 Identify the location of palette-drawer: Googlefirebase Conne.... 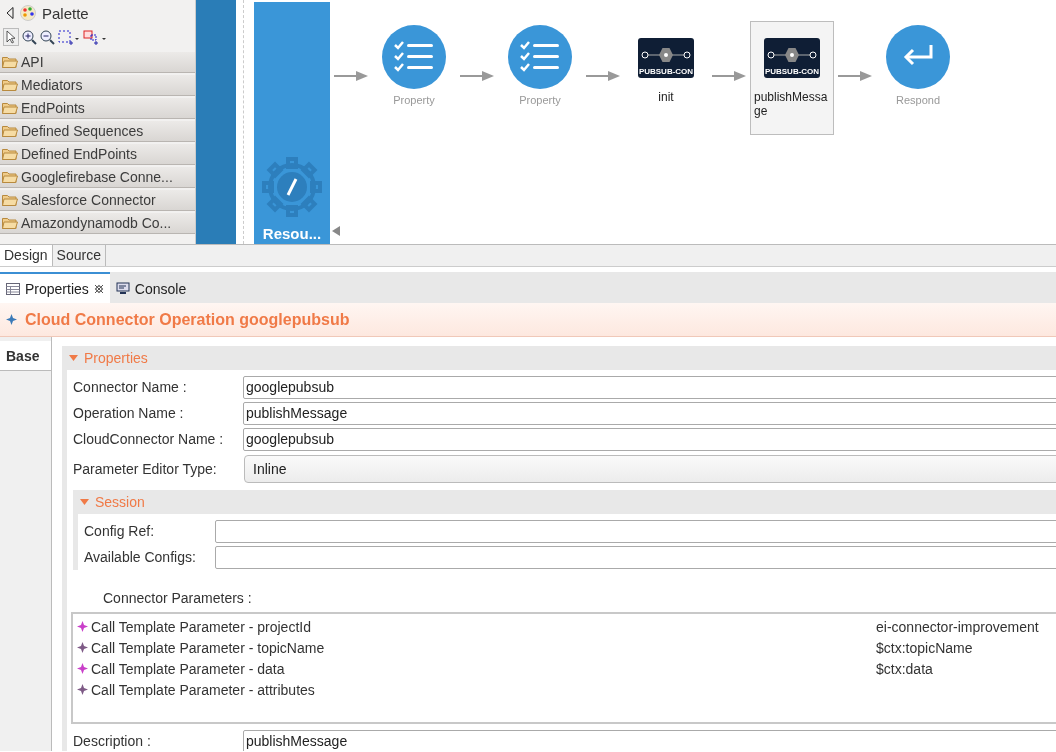
(97, 177).